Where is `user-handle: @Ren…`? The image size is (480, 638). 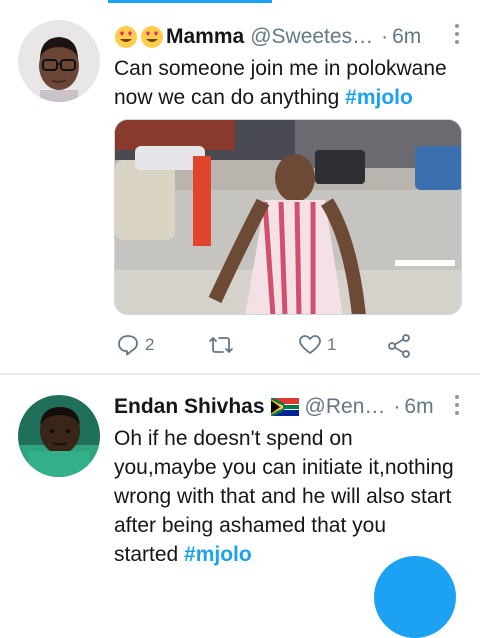
user-handle: @Ren… is located at coordinates (345, 407).